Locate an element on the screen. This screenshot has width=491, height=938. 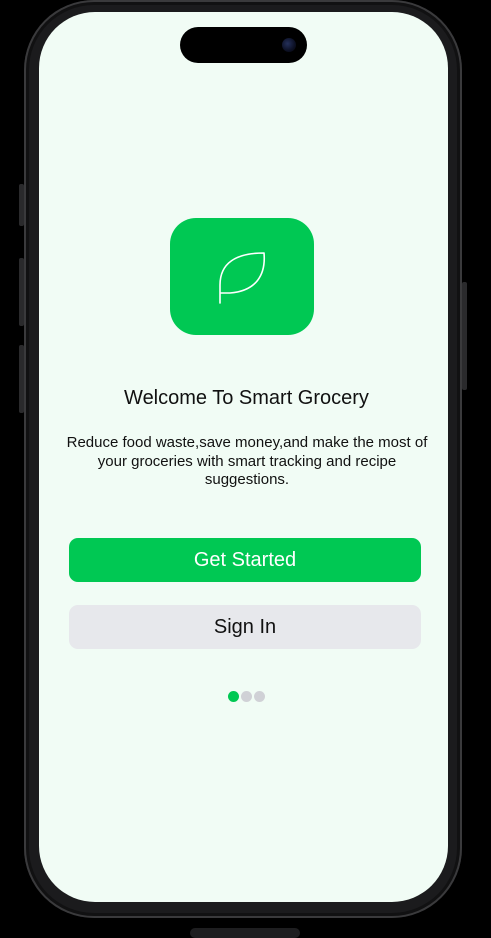
action-button is located at coordinates (21, 205).